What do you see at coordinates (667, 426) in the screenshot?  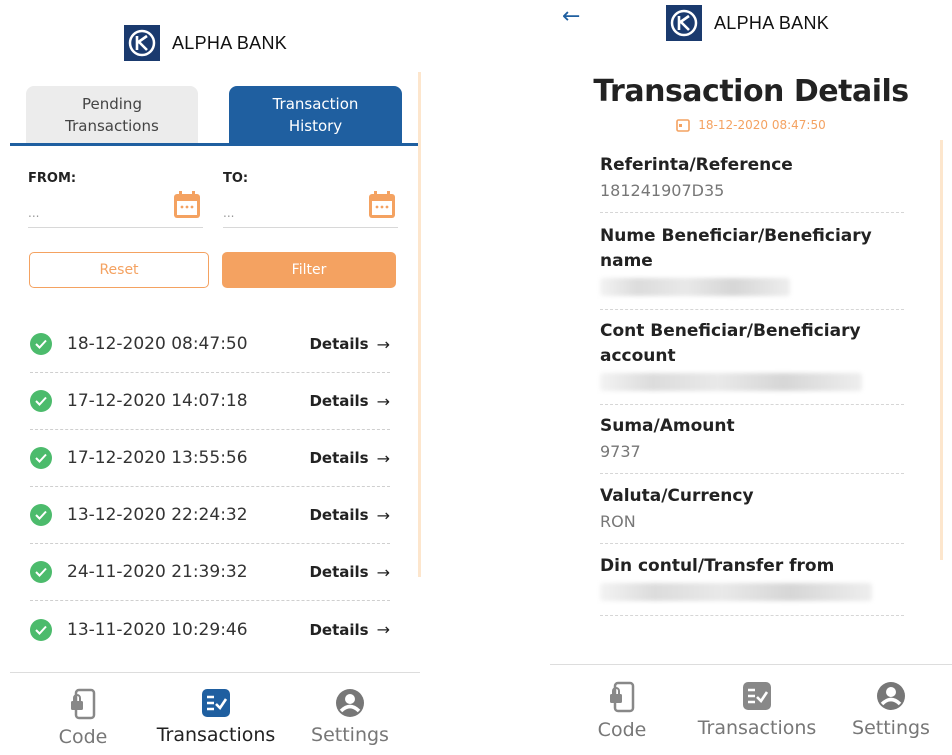 I see `field-label: Suma/Amount` at bounding box center [667, 426].